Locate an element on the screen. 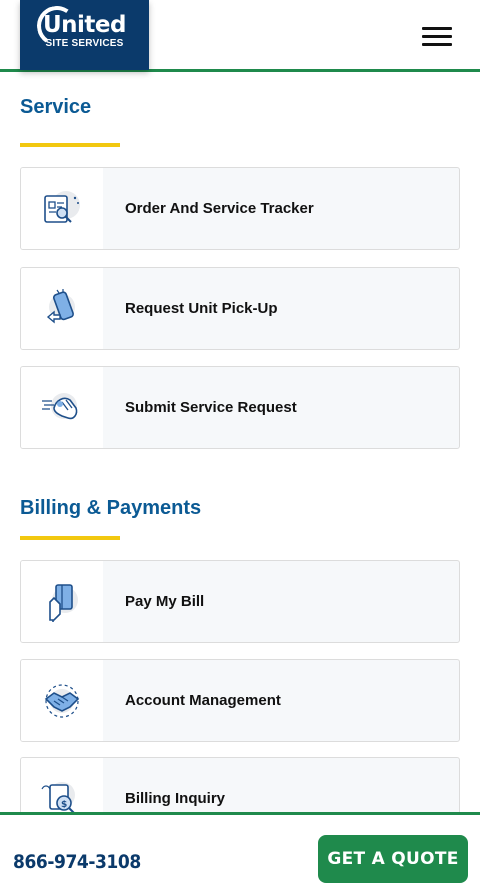  logo-sub-text: SITE SERVICES is located at coordinates (84, 43).